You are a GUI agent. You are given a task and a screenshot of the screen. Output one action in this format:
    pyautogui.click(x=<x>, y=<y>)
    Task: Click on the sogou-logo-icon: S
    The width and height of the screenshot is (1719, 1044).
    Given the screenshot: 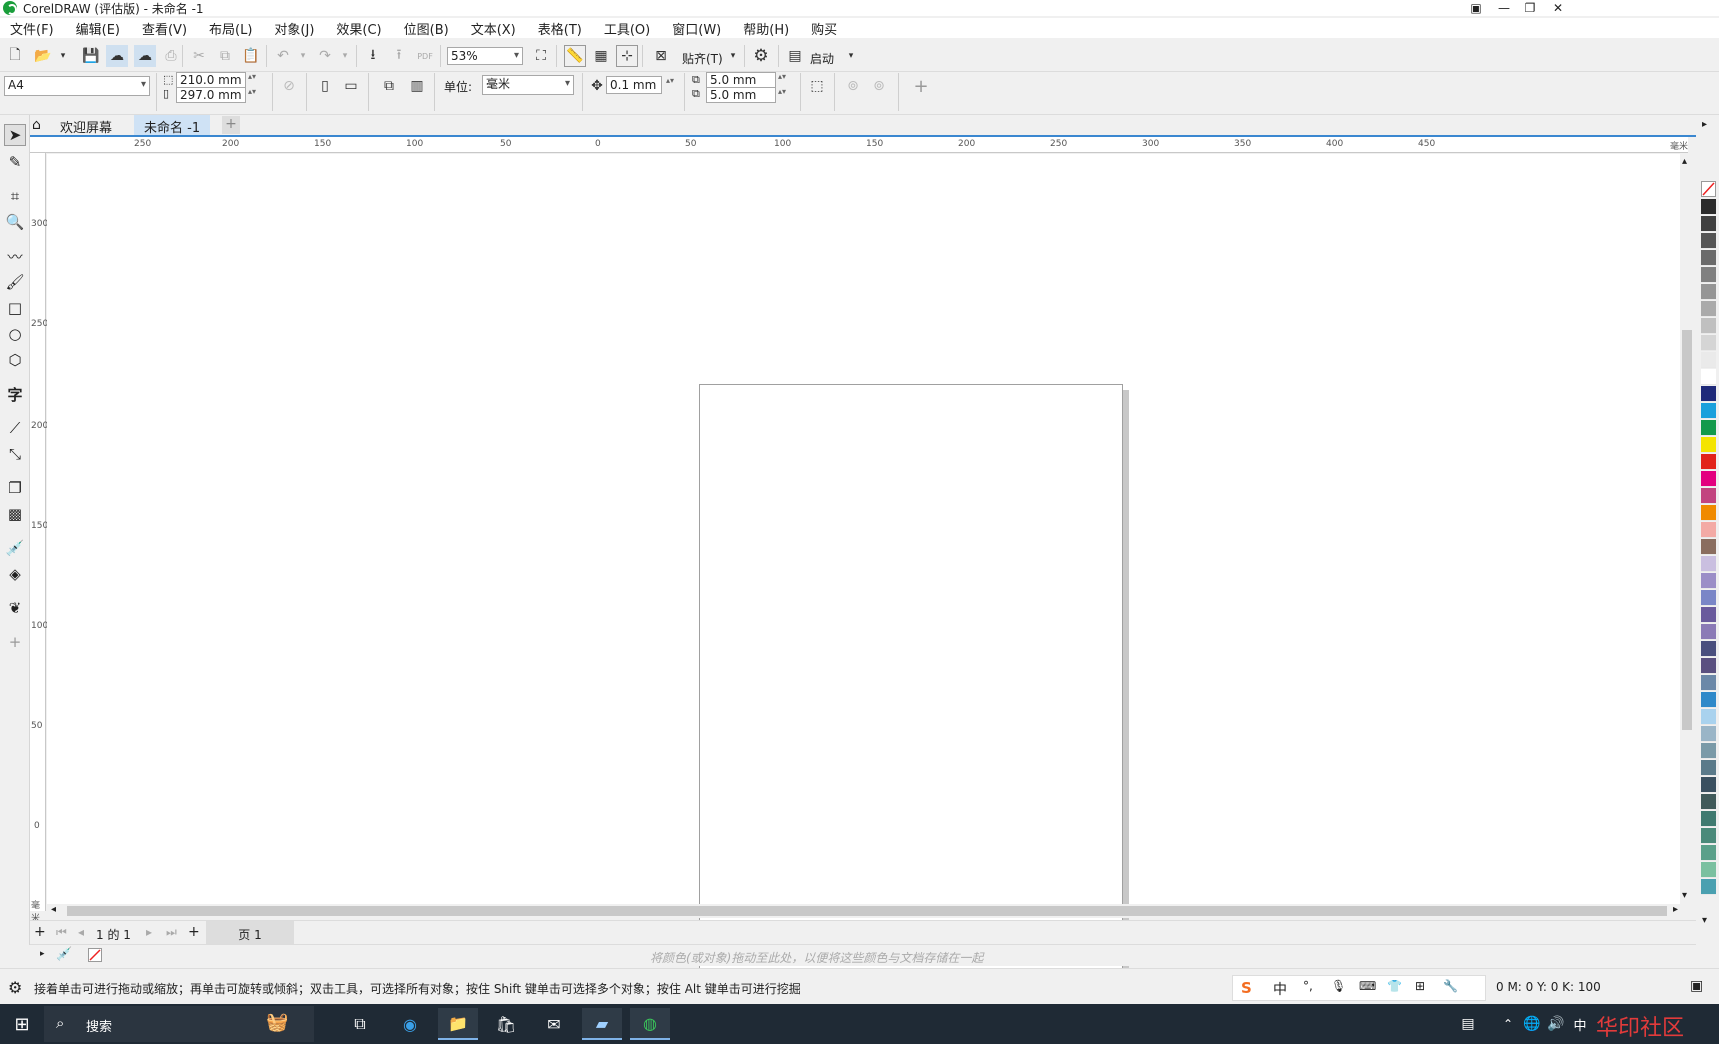 What is the action you would take?
    pyautogui.click(x=1246, y=988)
    